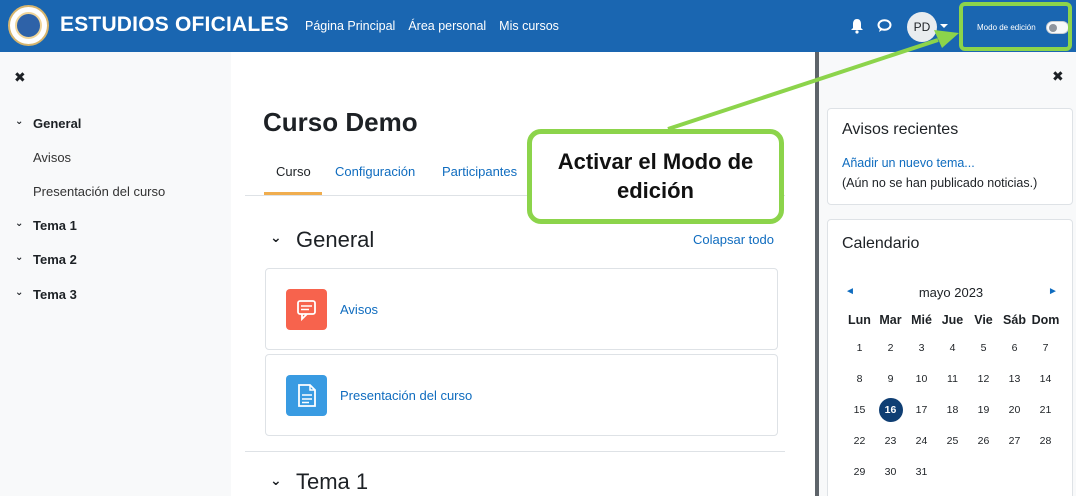  What do you see at coordinates (859, 320) in the screenshot?
I see `weekday-label: Lun` at bounding box center [859, 320].